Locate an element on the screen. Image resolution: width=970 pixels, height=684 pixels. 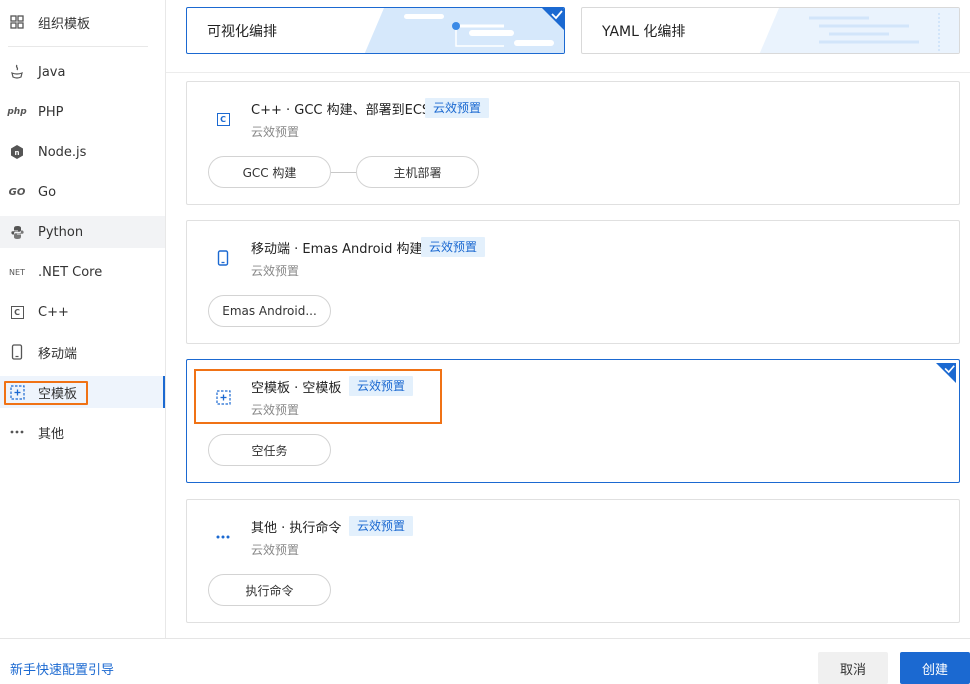
sidebar-item-label: 移动端 is located at coordinates (58, 354).